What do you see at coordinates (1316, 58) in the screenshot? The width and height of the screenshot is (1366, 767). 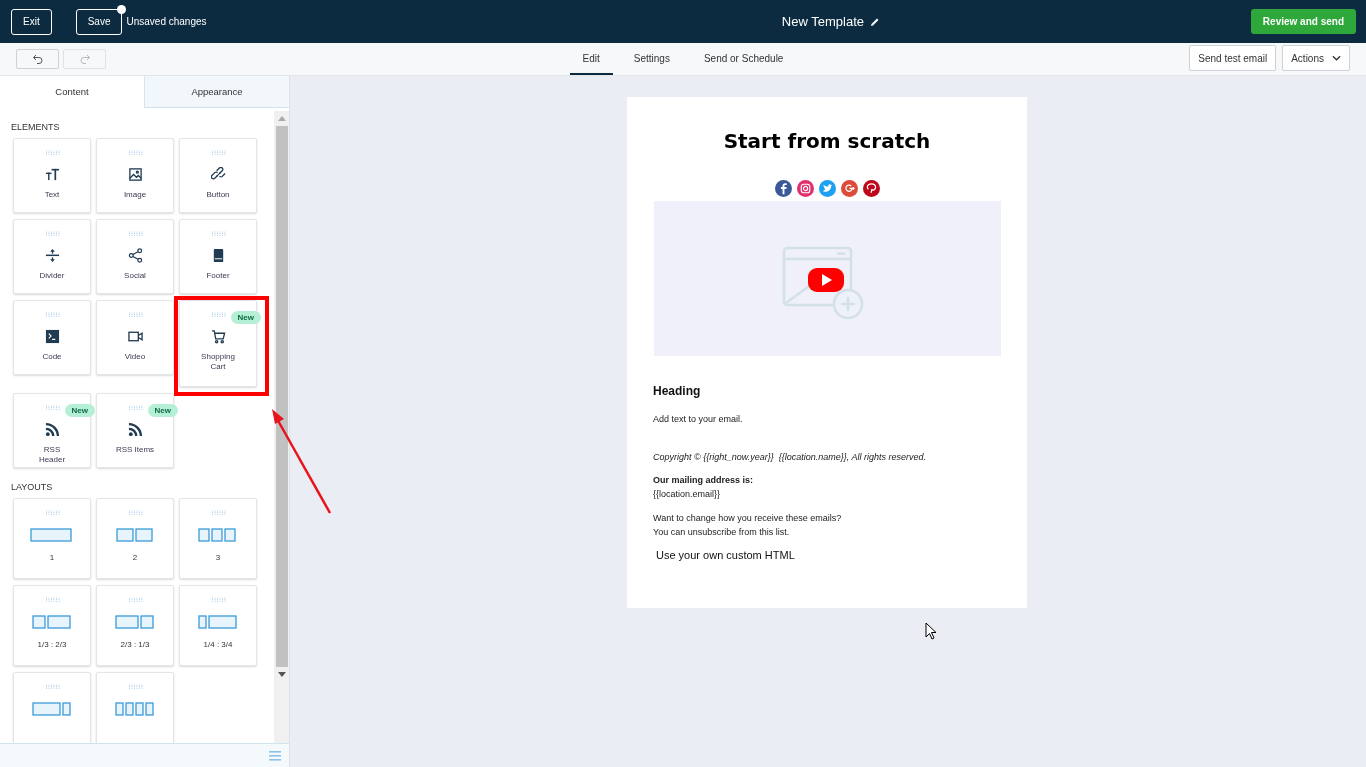 I see `actions-button: Actions` at bounding box center [1316, 58].